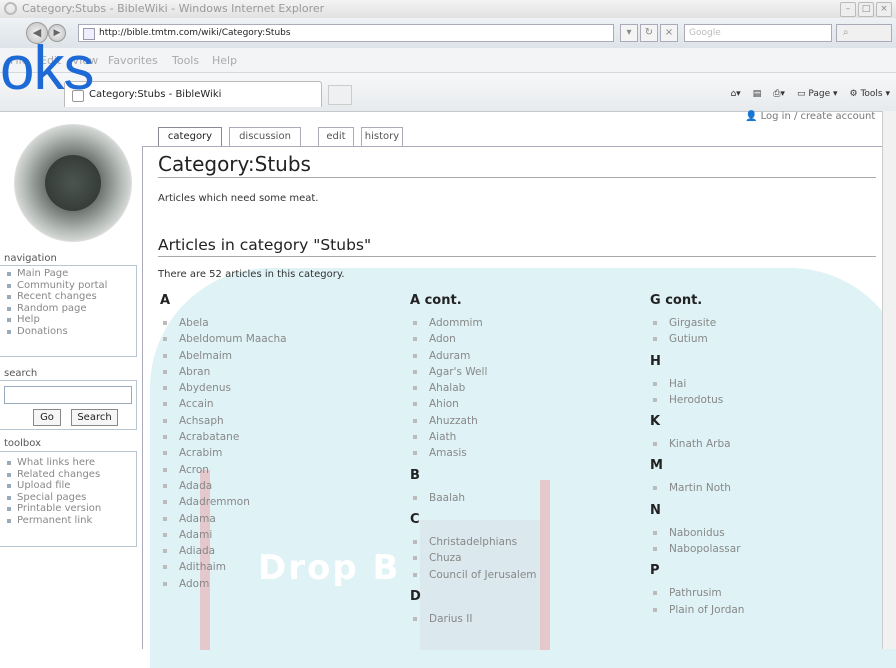 The width and height of the screenshot is (896, 668). What do you see at coordinates (765, 534) in the screenshot?
I see `article-link: Nabonidus` at bounding box center [765, 534].